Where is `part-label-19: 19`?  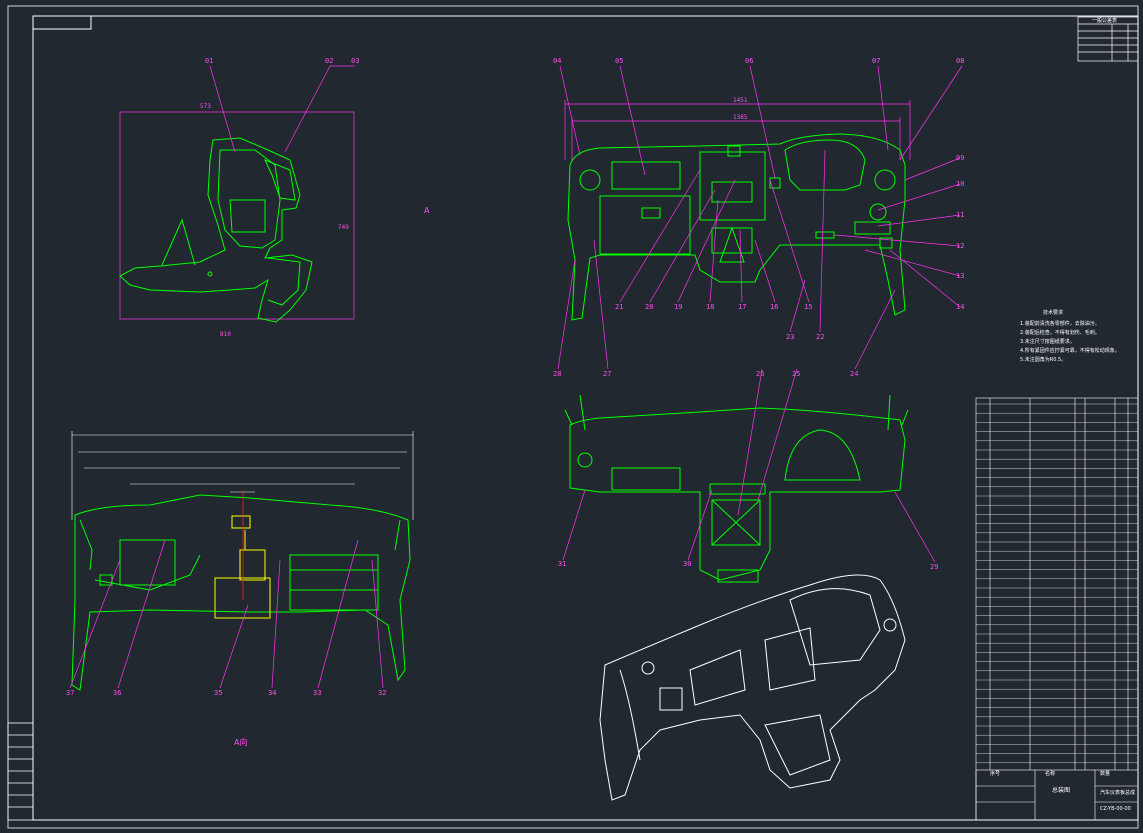
part-label-19: 19 is located at coordinates (678, 307).